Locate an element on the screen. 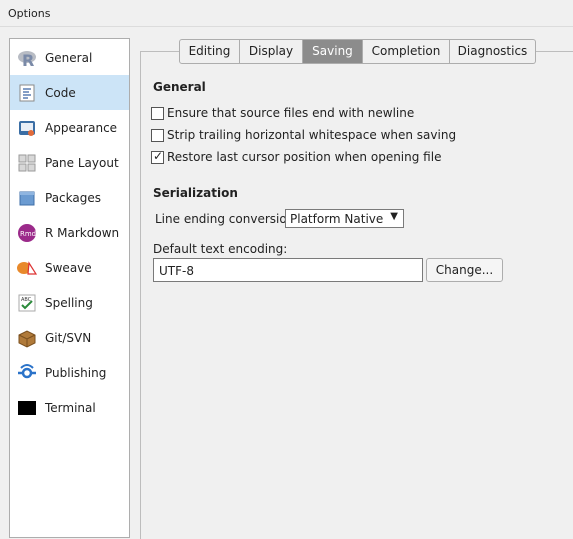 This screenshot has height=539, width=573. sidebar-item-r-markdown: Rmd R Markdown is located at coordinates (69, 232).